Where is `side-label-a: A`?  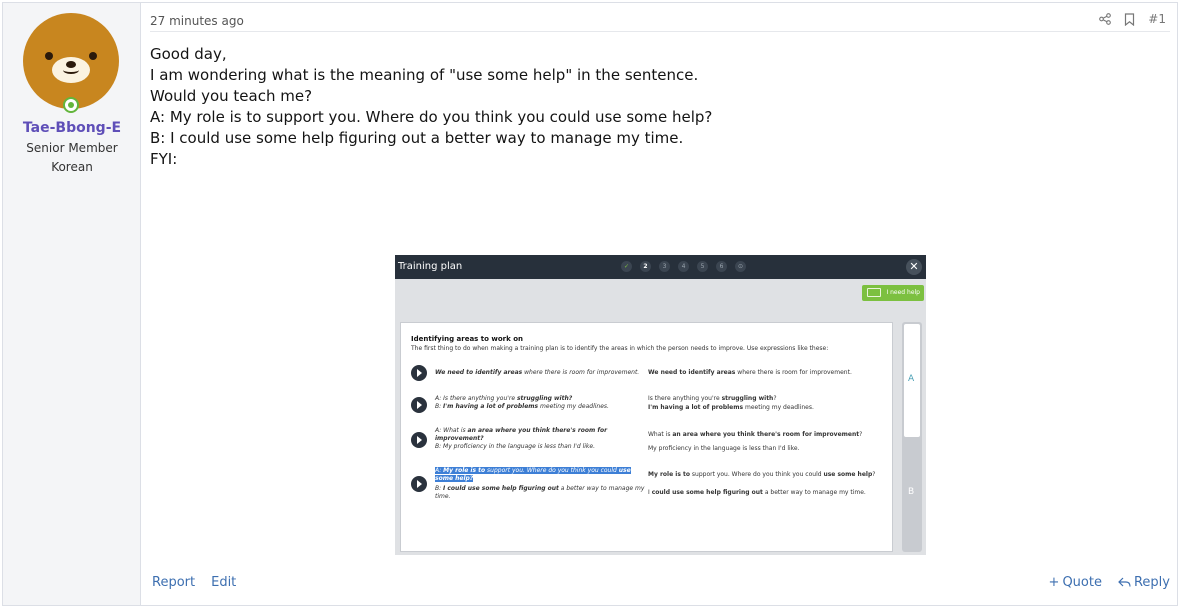
side-label-a: A is located at coordinates (911, 379).